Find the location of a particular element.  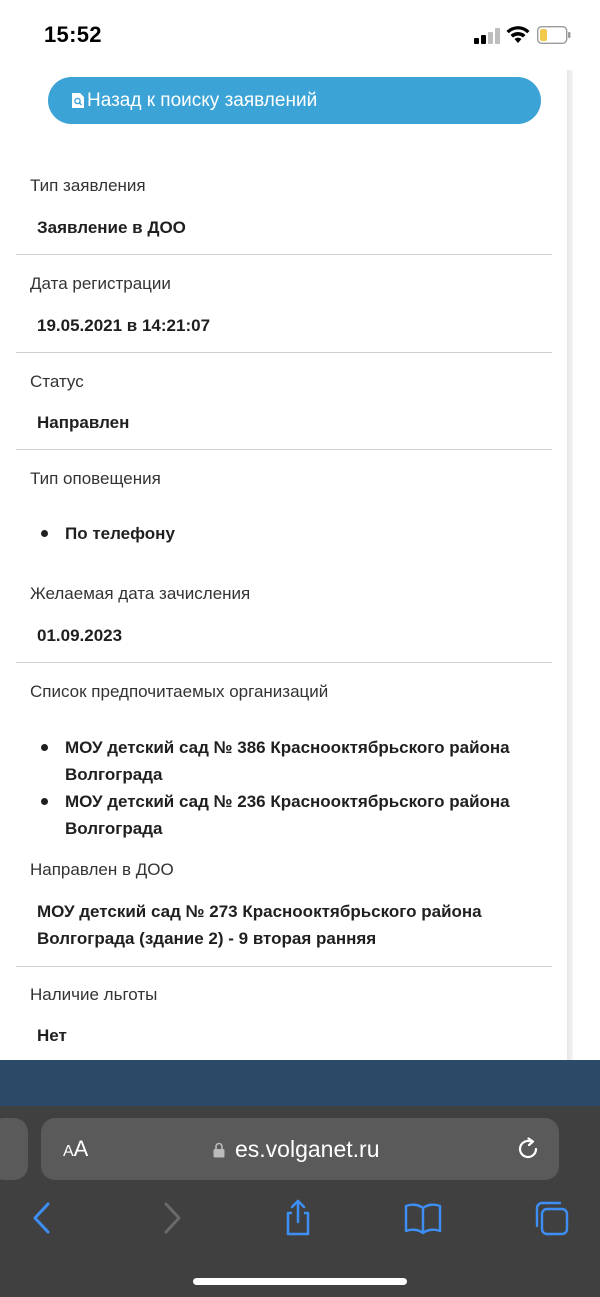

field-type-value: Заявление в ДОО is located at coordinates (111, 227).